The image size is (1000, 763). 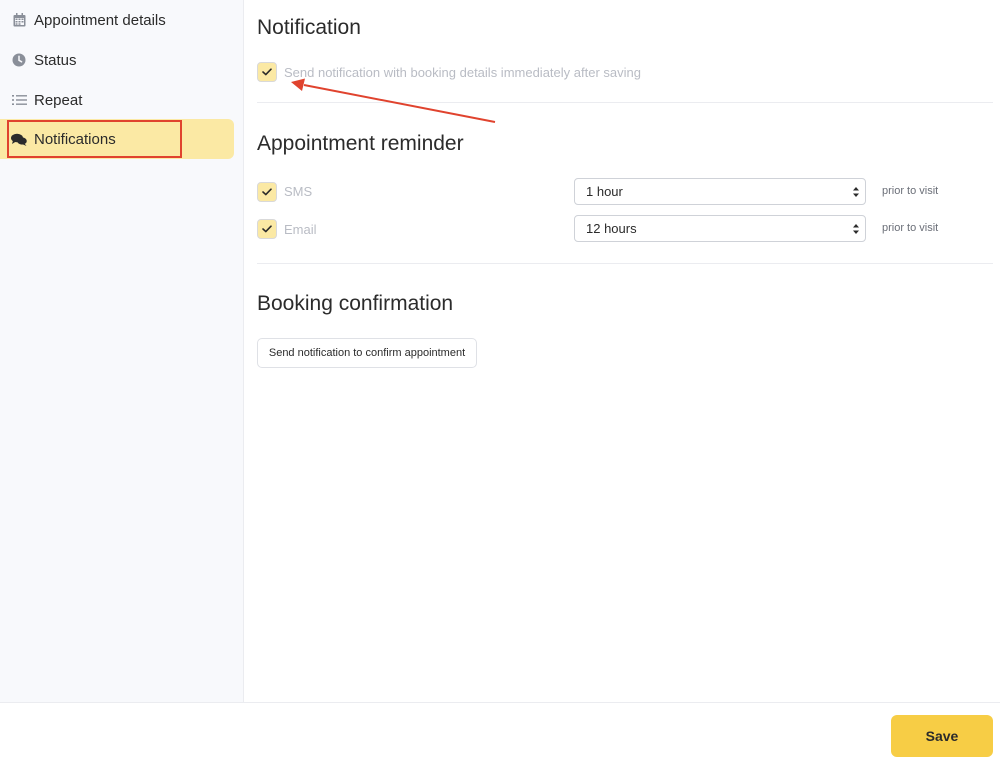 What do you see at coordinates (298, 191) in the screenshot?
I see `sms-label: SMS` at bounding box center [298, 191].